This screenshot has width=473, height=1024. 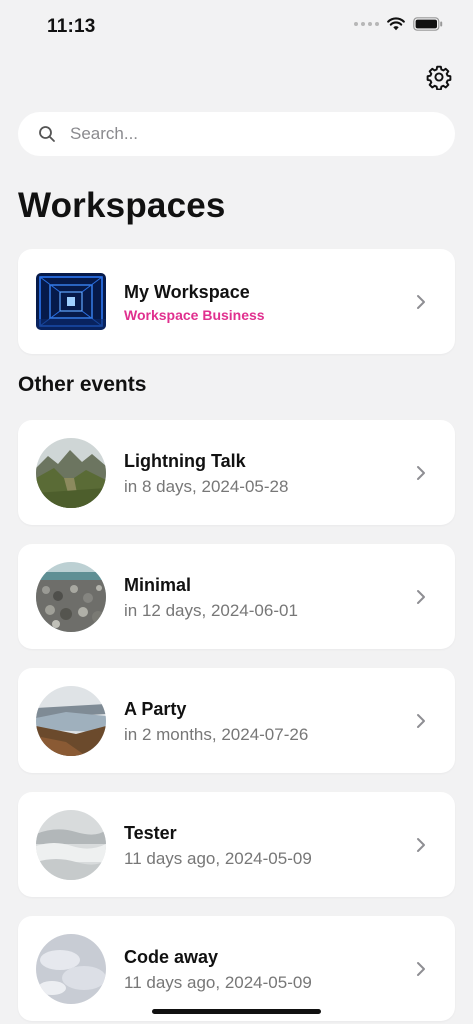 What do you see at coordinates (236, 968) in the screenshot?
I see `event-card: Code away 11 days ago, 2024-05-09` at bounding box center [236, 968].